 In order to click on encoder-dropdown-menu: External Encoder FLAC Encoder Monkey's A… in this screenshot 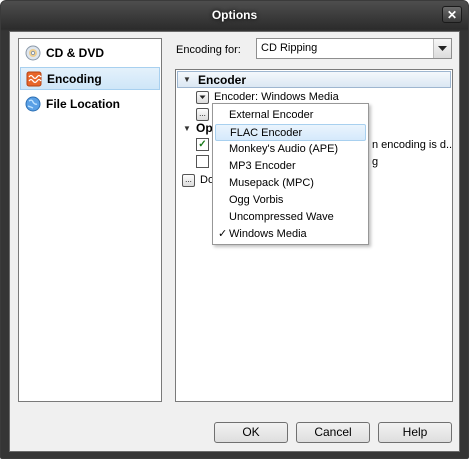, I will do `click(290, 174)`.